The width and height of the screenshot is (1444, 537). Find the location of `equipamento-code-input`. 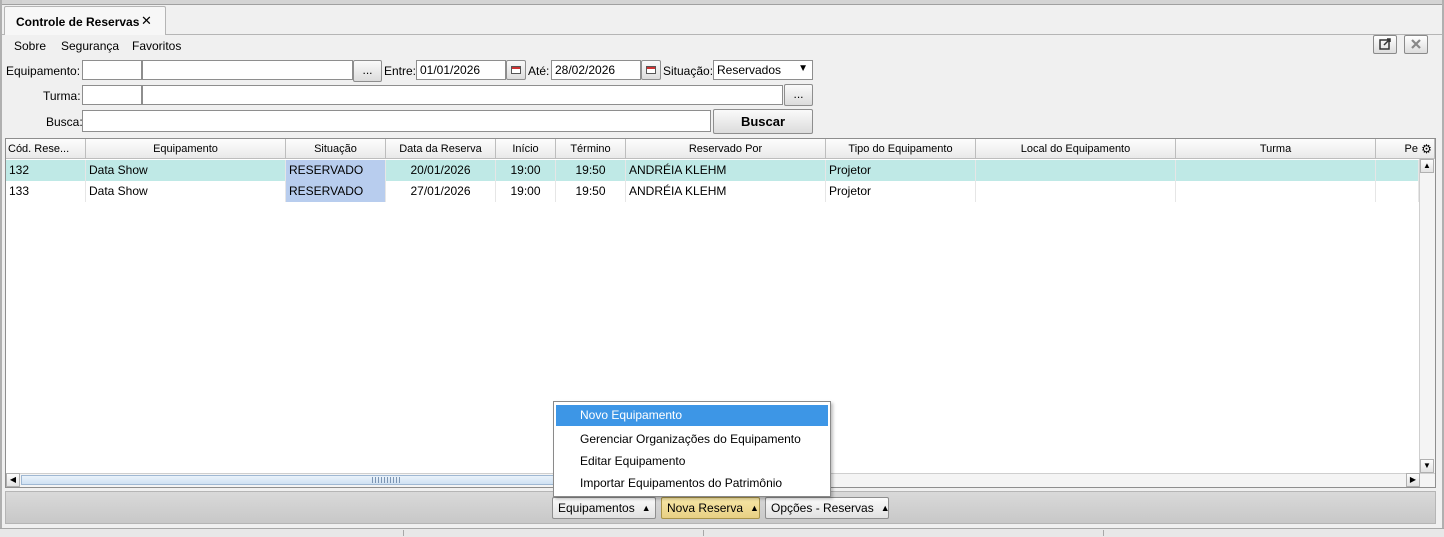

equipamento-code-input is located at coordinates (112, 70).